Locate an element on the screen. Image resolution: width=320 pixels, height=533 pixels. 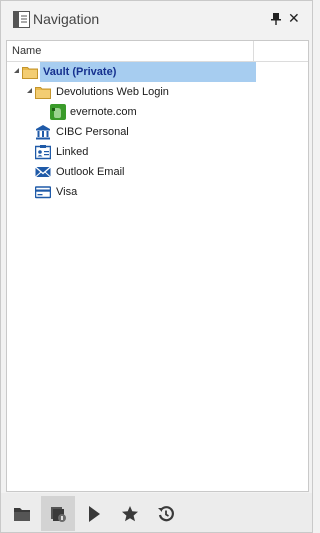
navigation-toolbar is located at coordinates (156, 512).